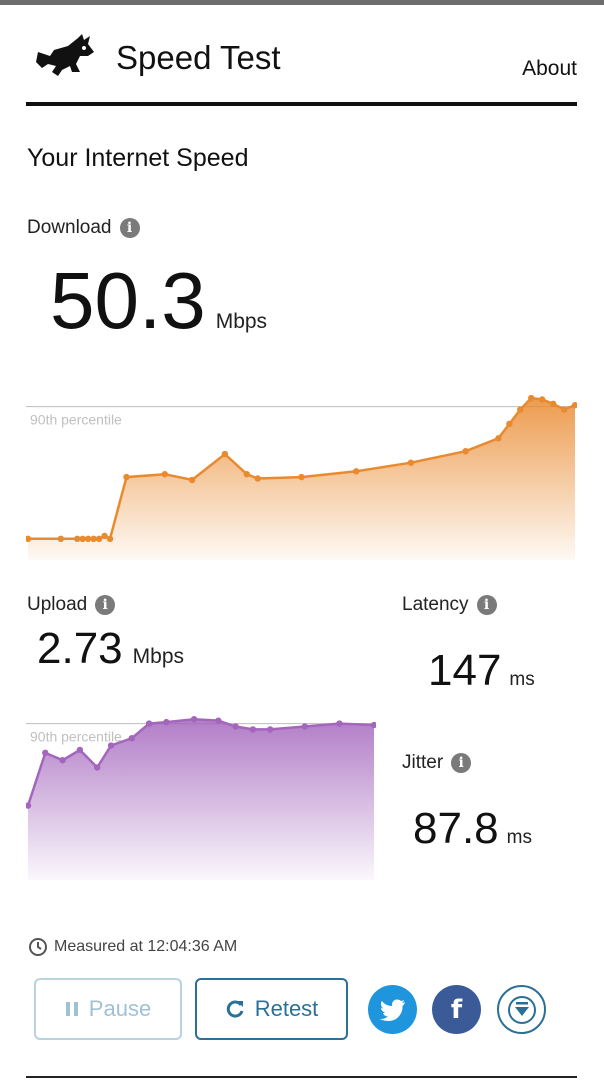 This screenshot has height=1080, width=604. I want to click on upload-value: 2.73 Mbps, so click(110, 649).